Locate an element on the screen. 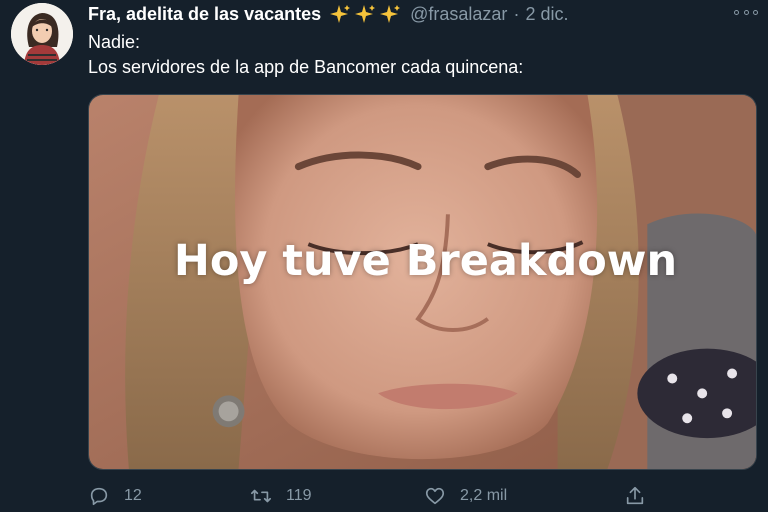 The image size is (768, 512). author-name: Fra, adelita de las vacantes is located at coordinates (204, 14).